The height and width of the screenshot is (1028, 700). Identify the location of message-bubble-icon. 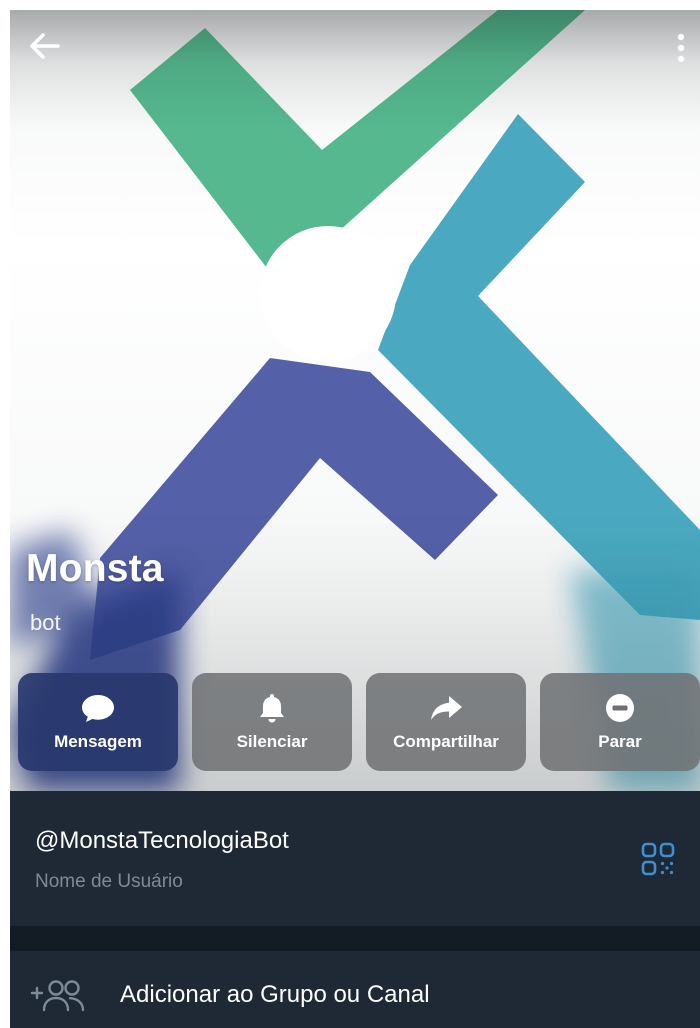
(98, 708).